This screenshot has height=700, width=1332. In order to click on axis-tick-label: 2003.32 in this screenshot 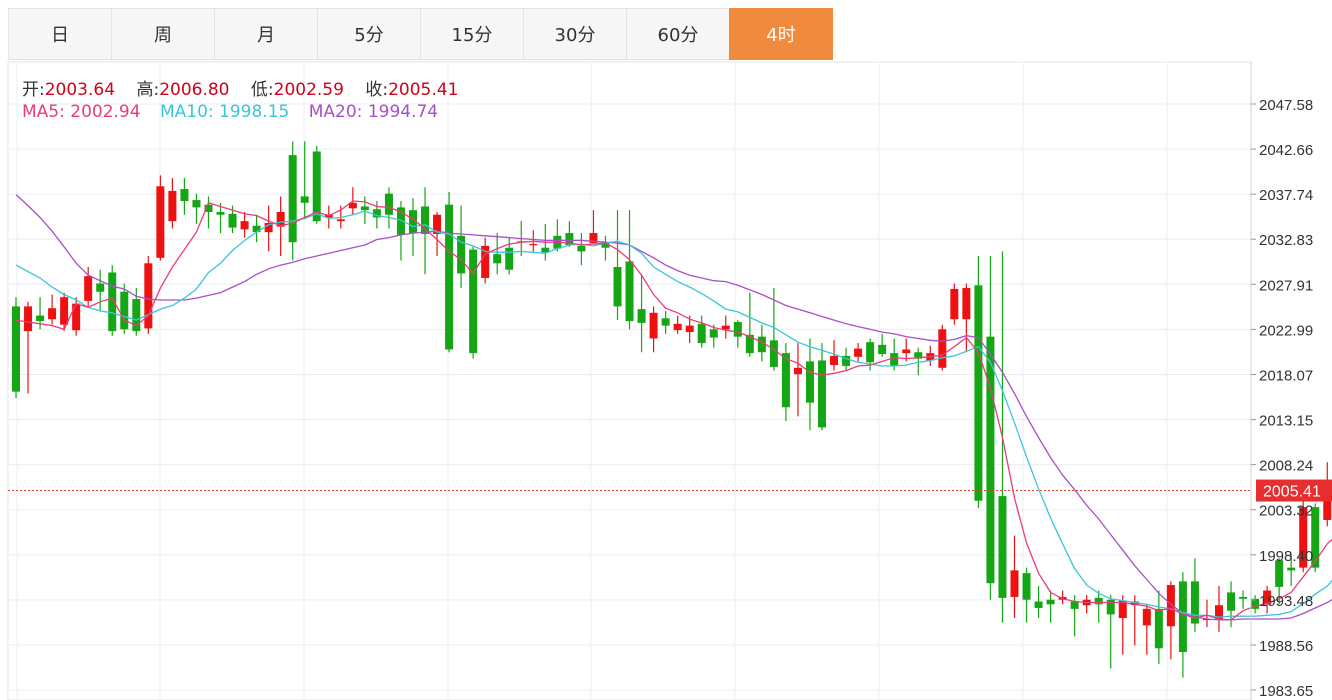, I will do `click(1286, 511)`.